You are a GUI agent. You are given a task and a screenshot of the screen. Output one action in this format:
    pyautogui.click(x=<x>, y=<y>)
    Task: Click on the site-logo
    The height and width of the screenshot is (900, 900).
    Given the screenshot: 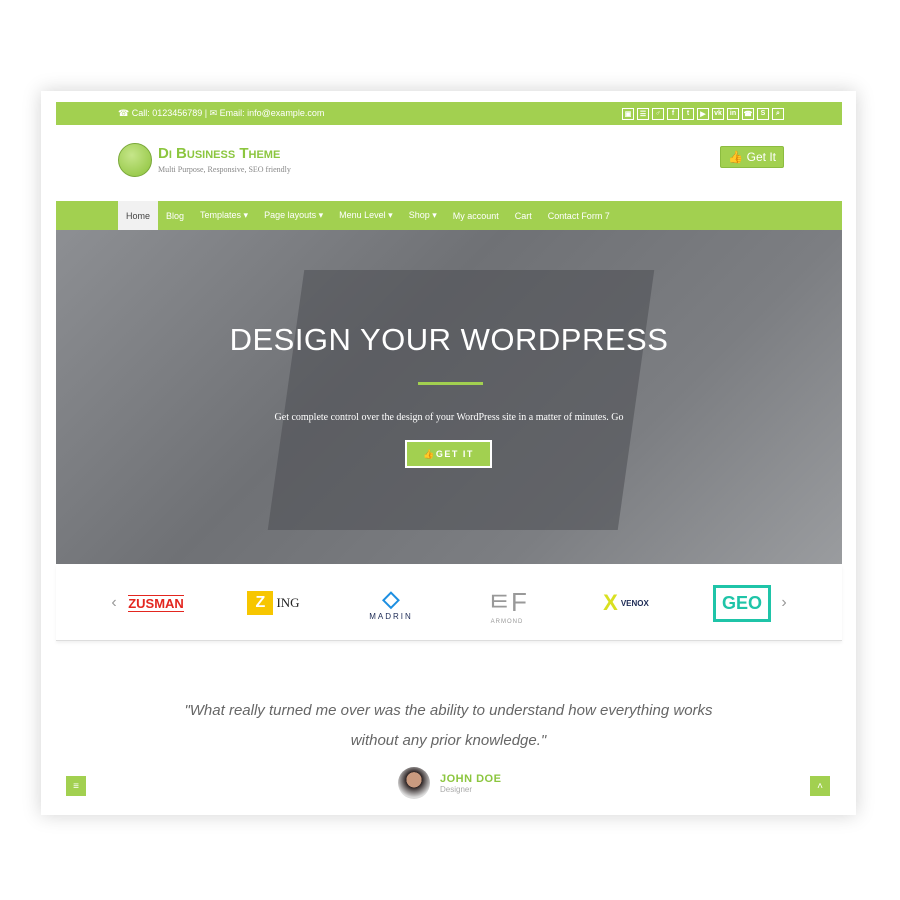 What is the action you would take?
    pyautogui.click(x=135, y=160)
    